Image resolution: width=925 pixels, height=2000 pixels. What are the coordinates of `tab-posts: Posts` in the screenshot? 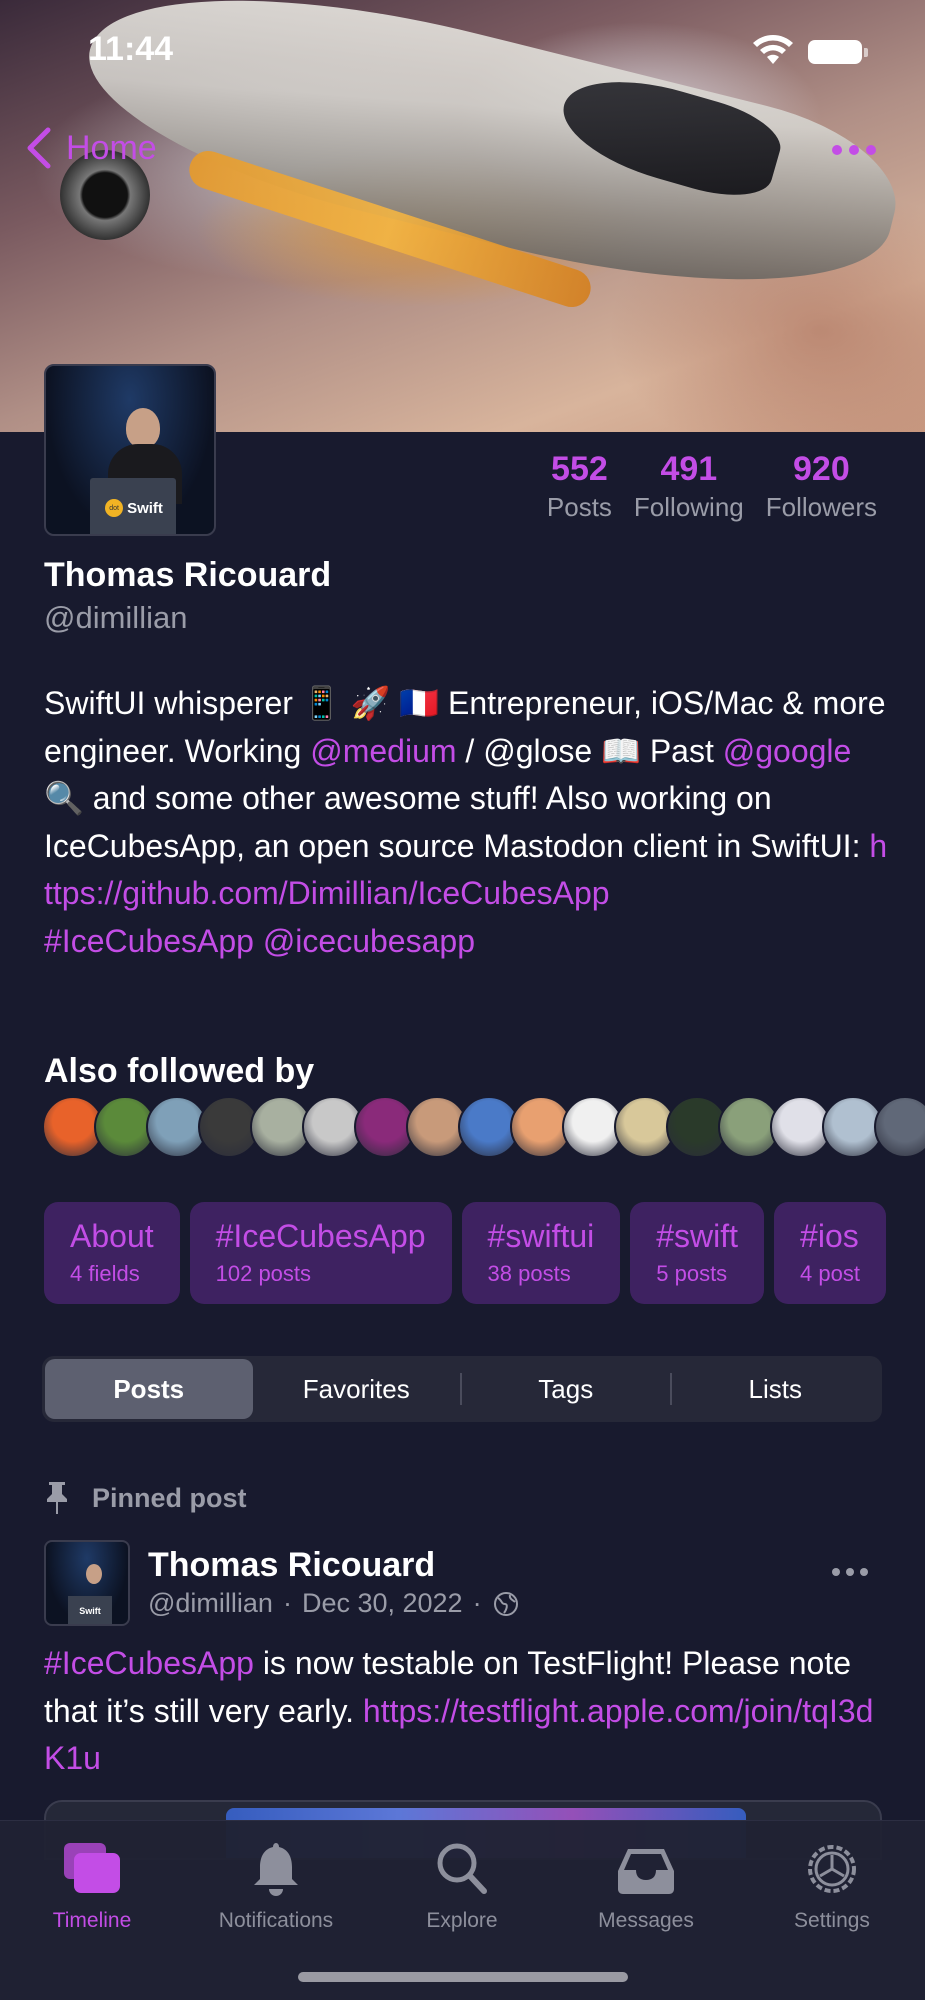 It's located at (149, 1389).